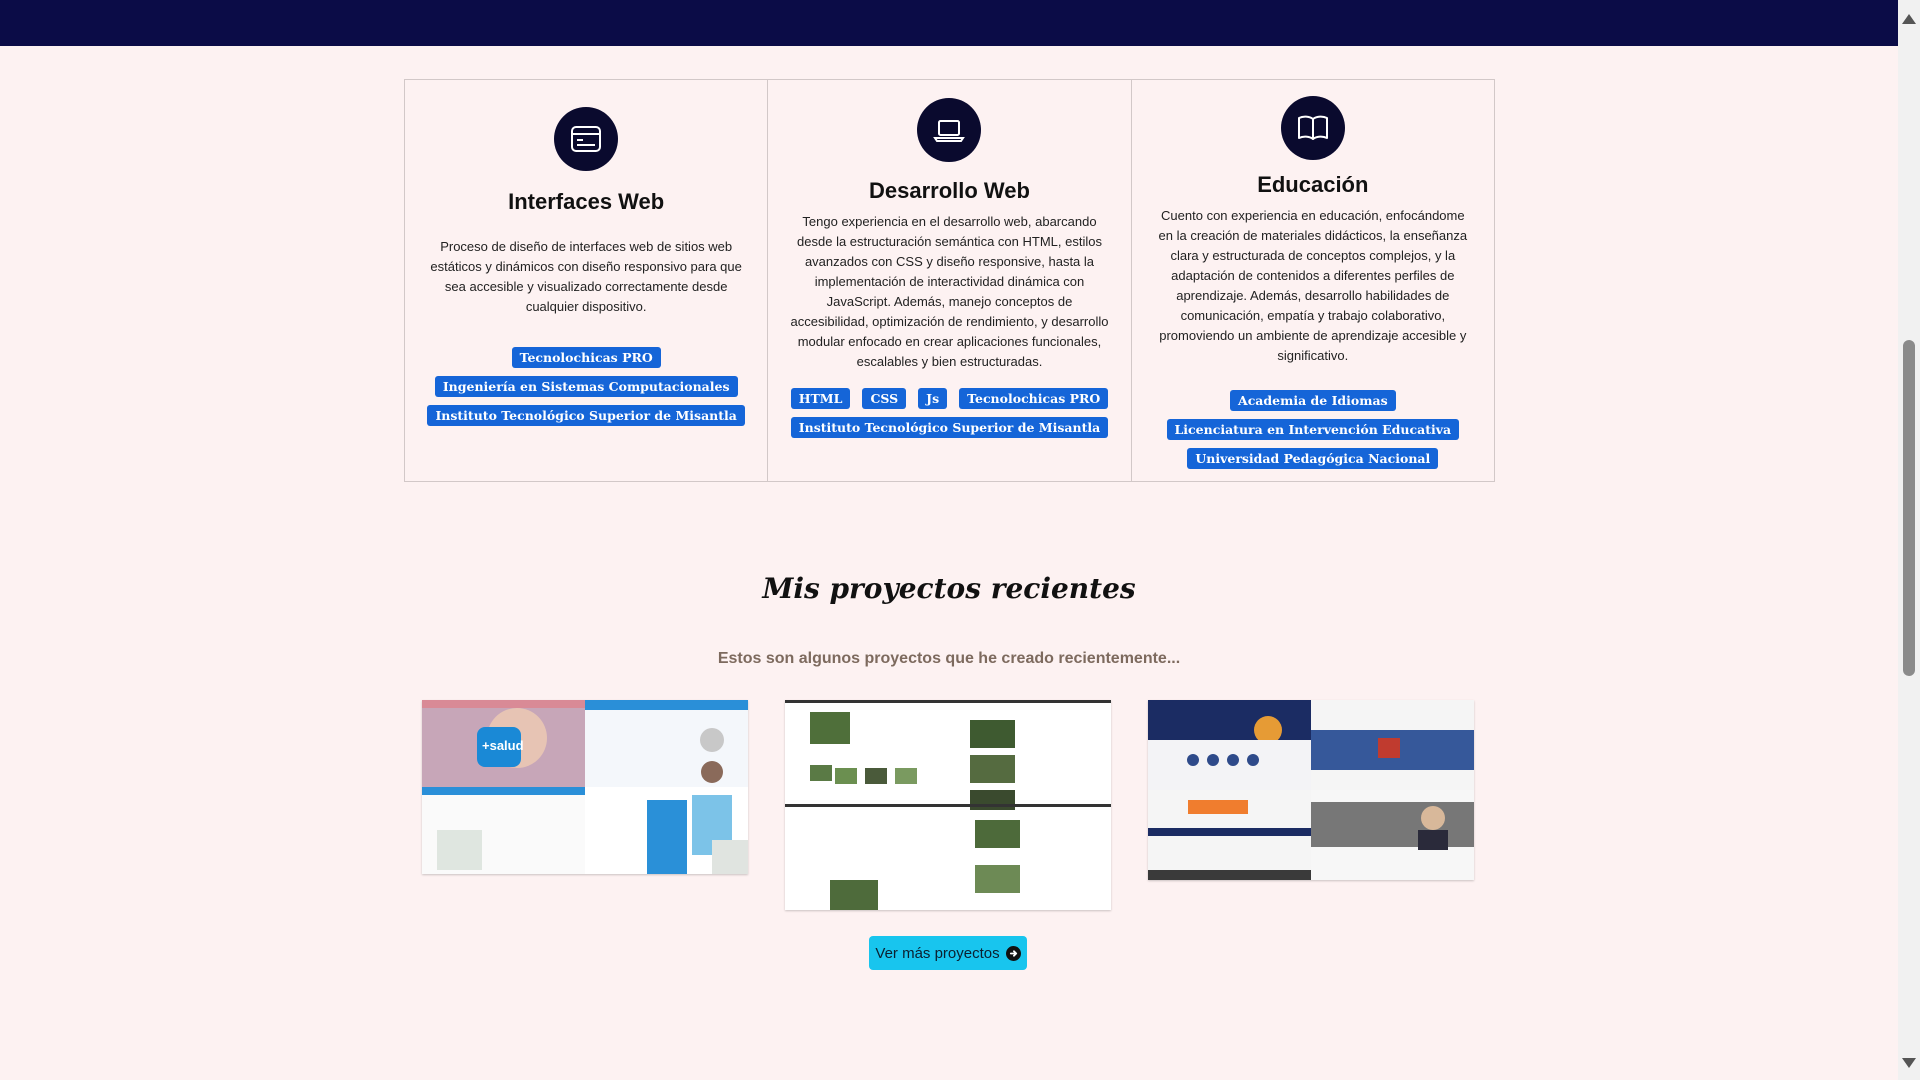 The height and width of the screenshot is (1080, 1920). Describe the element at coordinates (586, 201) in the screenshot. I see `service-title: Interfaces Web` at that location.